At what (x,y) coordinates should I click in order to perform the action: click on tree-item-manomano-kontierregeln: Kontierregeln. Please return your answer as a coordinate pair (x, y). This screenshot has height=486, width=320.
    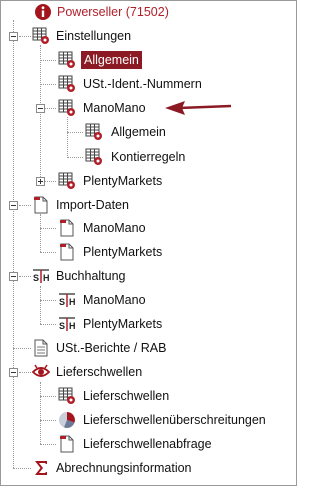
    Looking at the image, I should click on (136, 157).